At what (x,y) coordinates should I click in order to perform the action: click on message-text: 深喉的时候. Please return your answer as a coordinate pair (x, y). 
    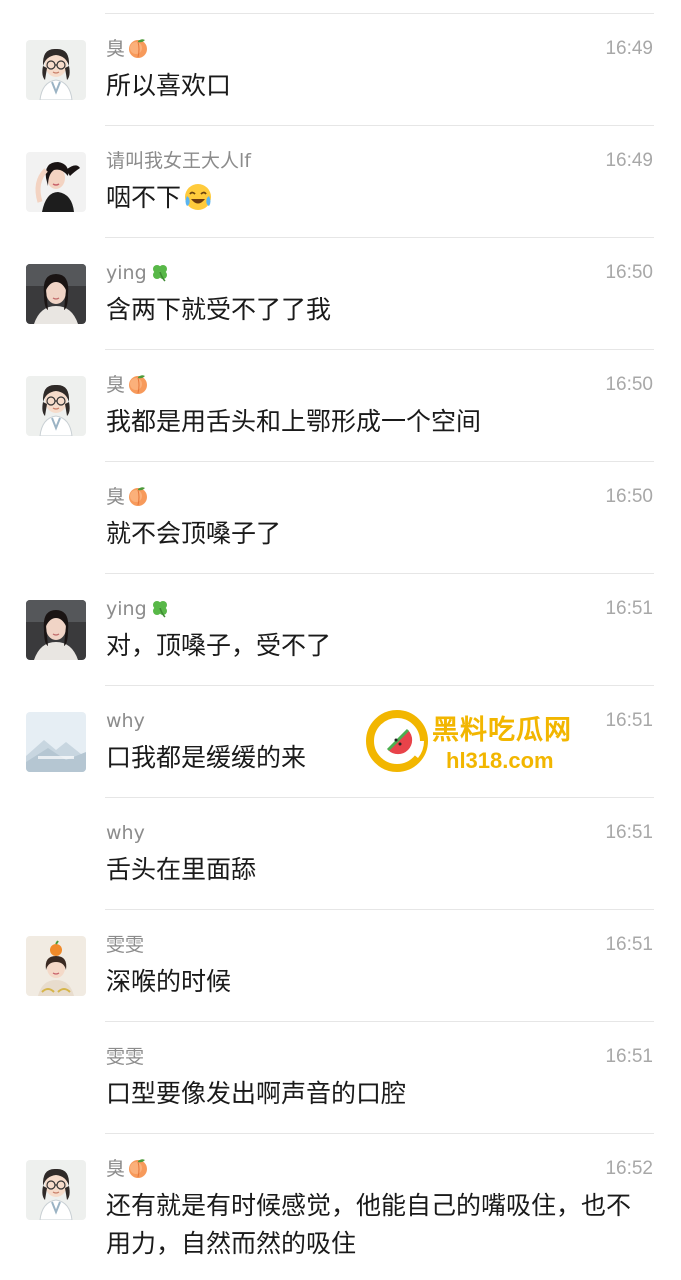
    Looking at the image, I should click on (375, 982).